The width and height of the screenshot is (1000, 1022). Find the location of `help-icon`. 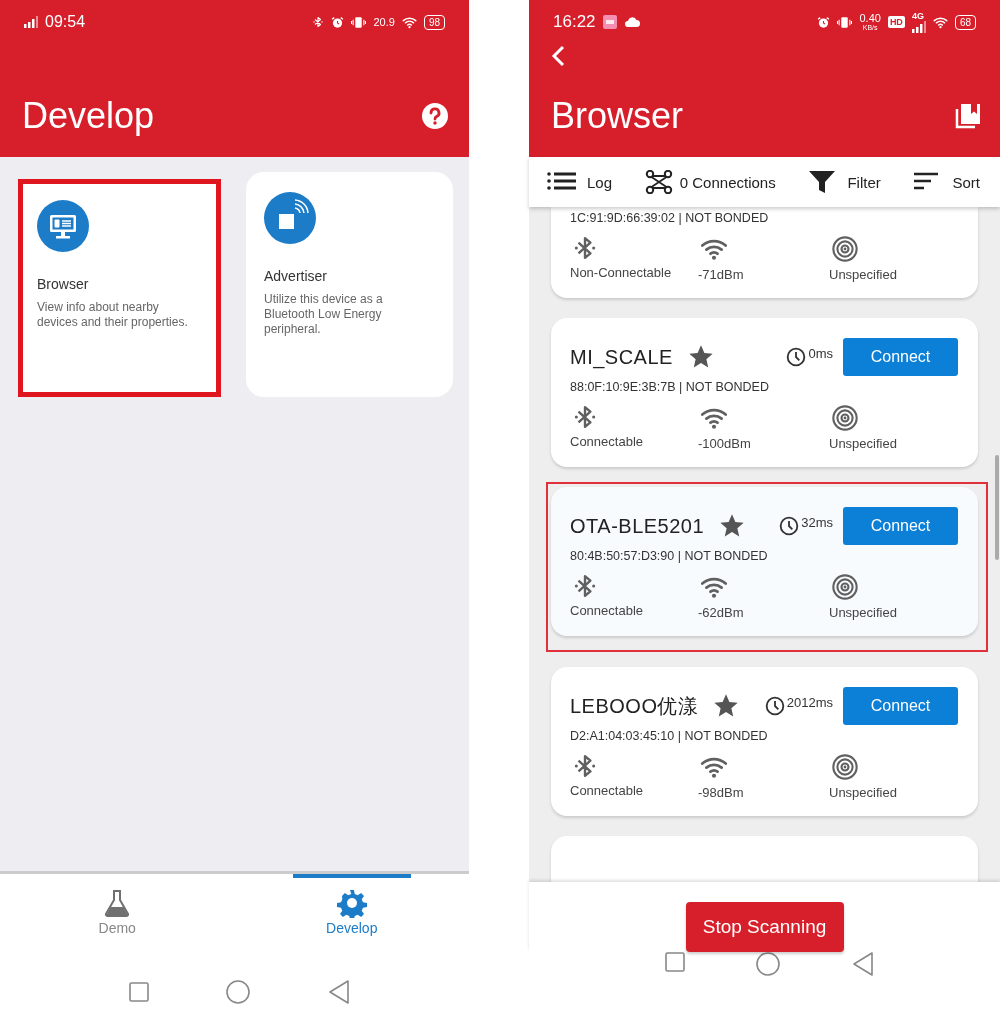

help-icon is located at coordinates (435, 116).